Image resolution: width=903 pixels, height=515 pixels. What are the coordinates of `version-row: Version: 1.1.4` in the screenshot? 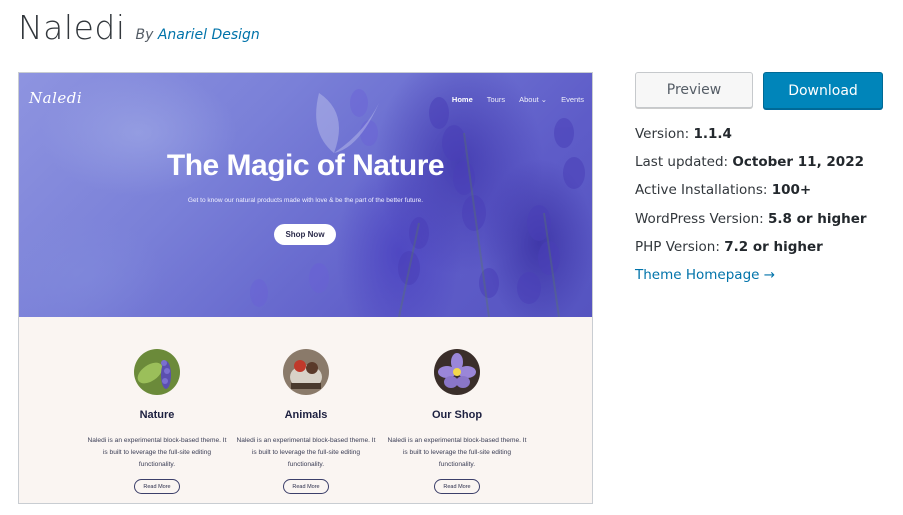 It's located at (751, 139).